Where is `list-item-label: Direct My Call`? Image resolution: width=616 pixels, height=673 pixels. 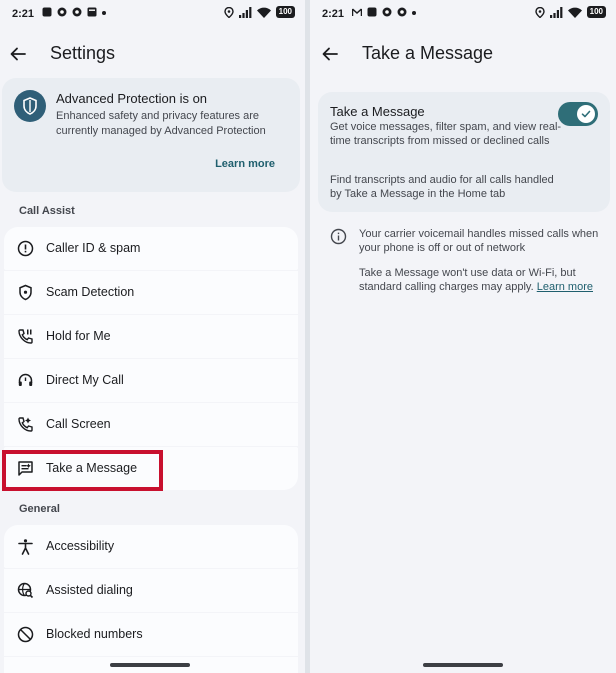
list-item-label: Direct My Call is located at coordinates (85, 380).